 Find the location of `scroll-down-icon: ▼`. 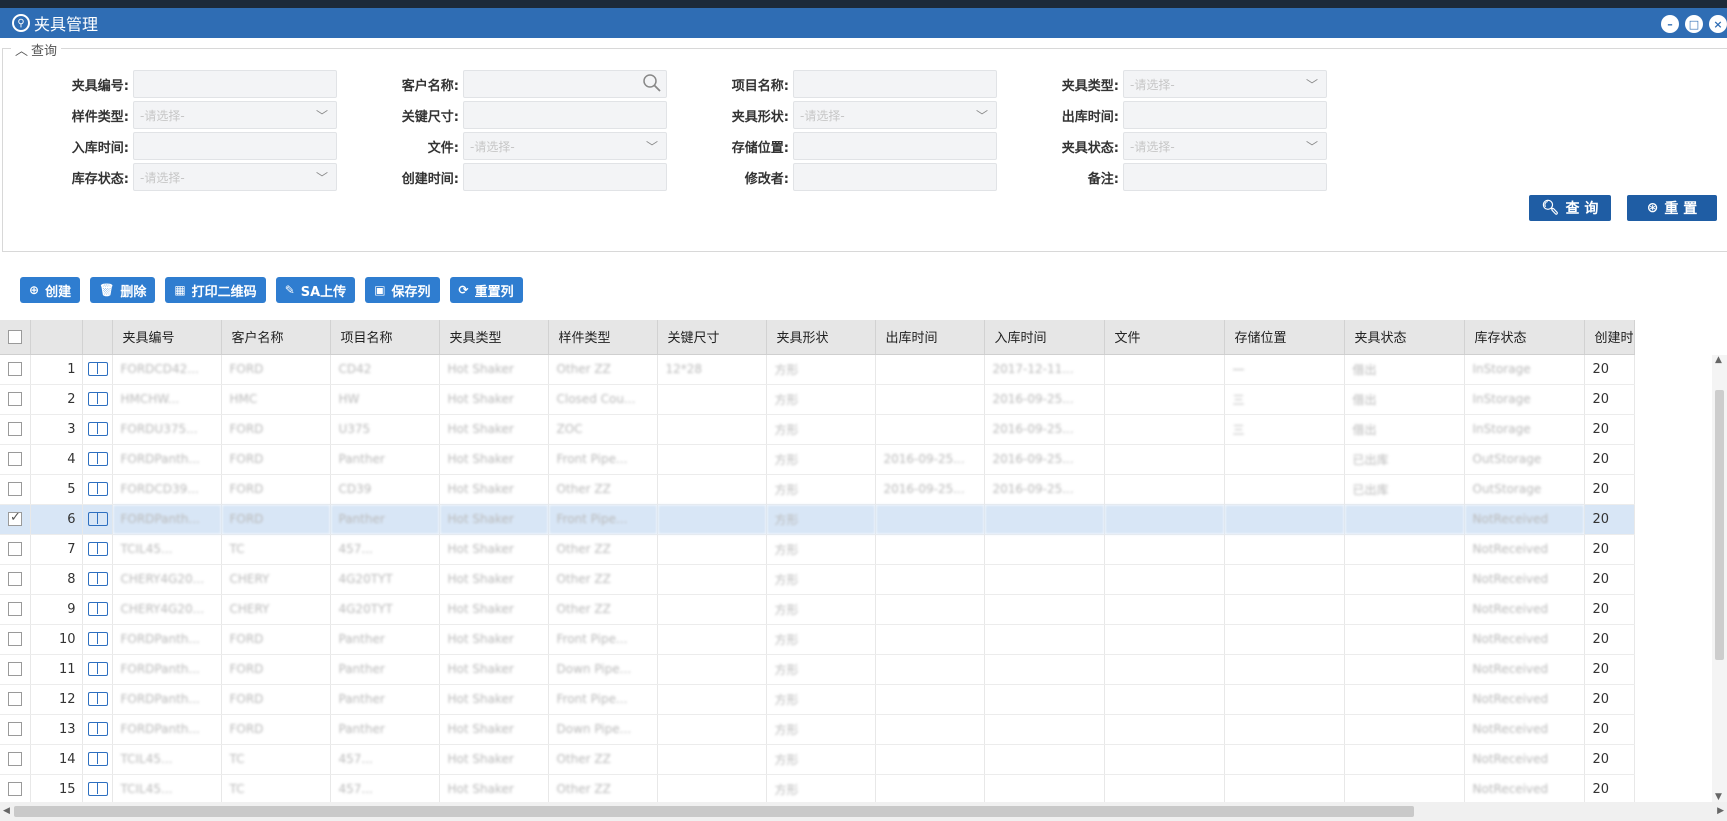

scroll-down-icon: ▼ is located at coordinates (1718, 797).